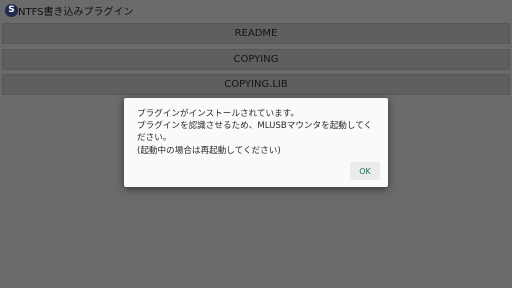  What do you see at coordinates (365, 171) in the screenshot?
I see `ok-button: OK` at bounding box center [365, 171].